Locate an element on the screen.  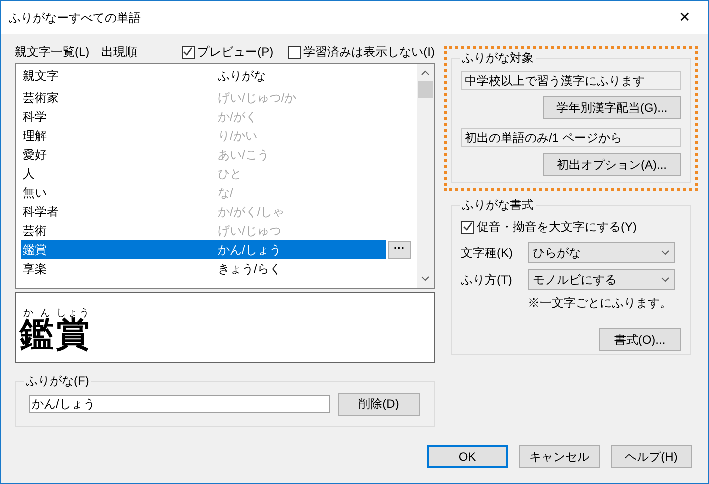
list-row: 享楽 きょう/らく is located at coordinates (203, 268).